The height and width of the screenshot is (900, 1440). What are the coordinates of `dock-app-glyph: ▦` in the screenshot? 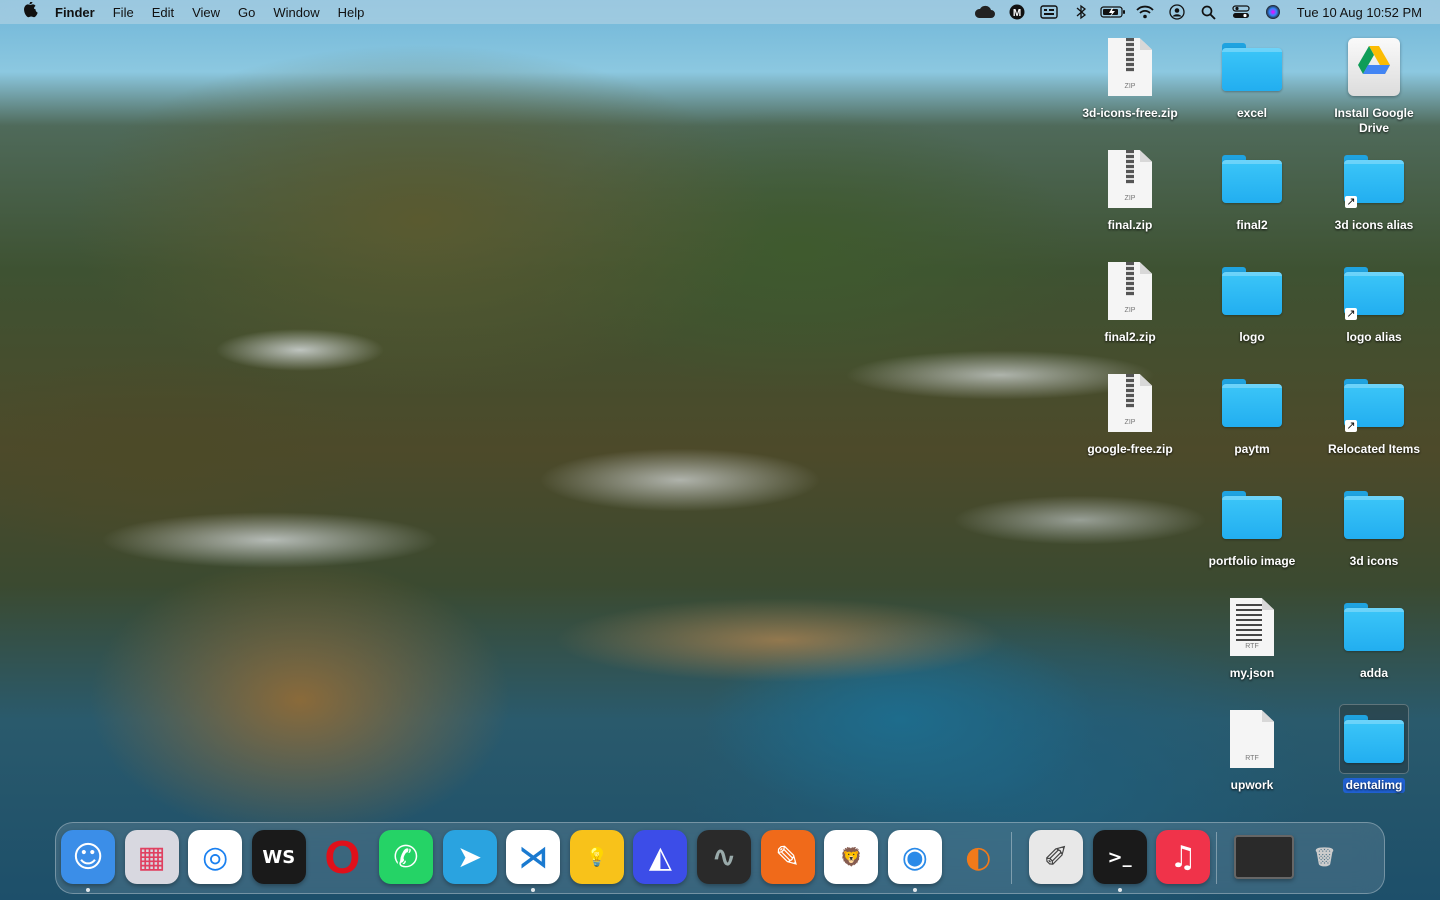 It's located at (151, 857).